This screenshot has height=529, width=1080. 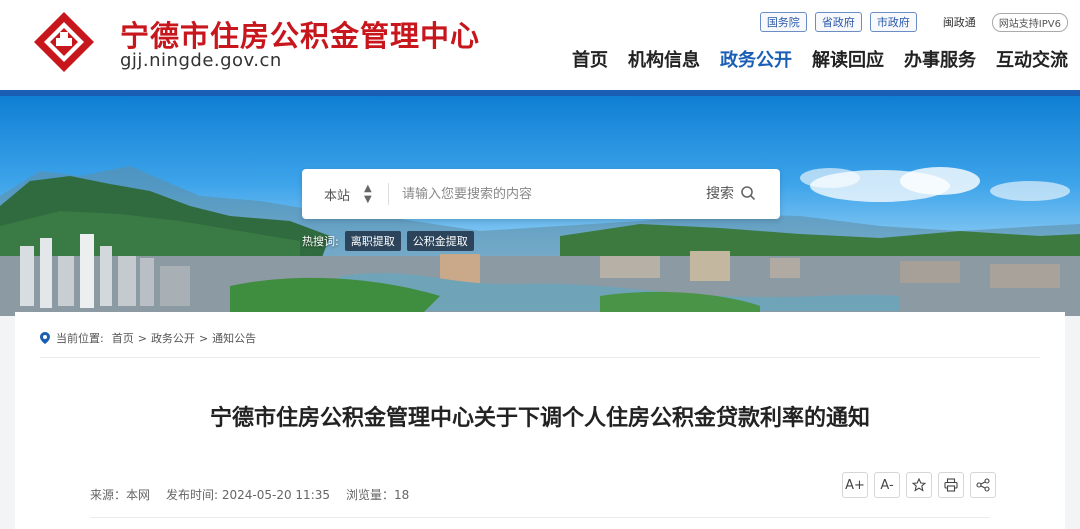 I want to click on link-state-council: 国务院, so click(x=783, y=22).